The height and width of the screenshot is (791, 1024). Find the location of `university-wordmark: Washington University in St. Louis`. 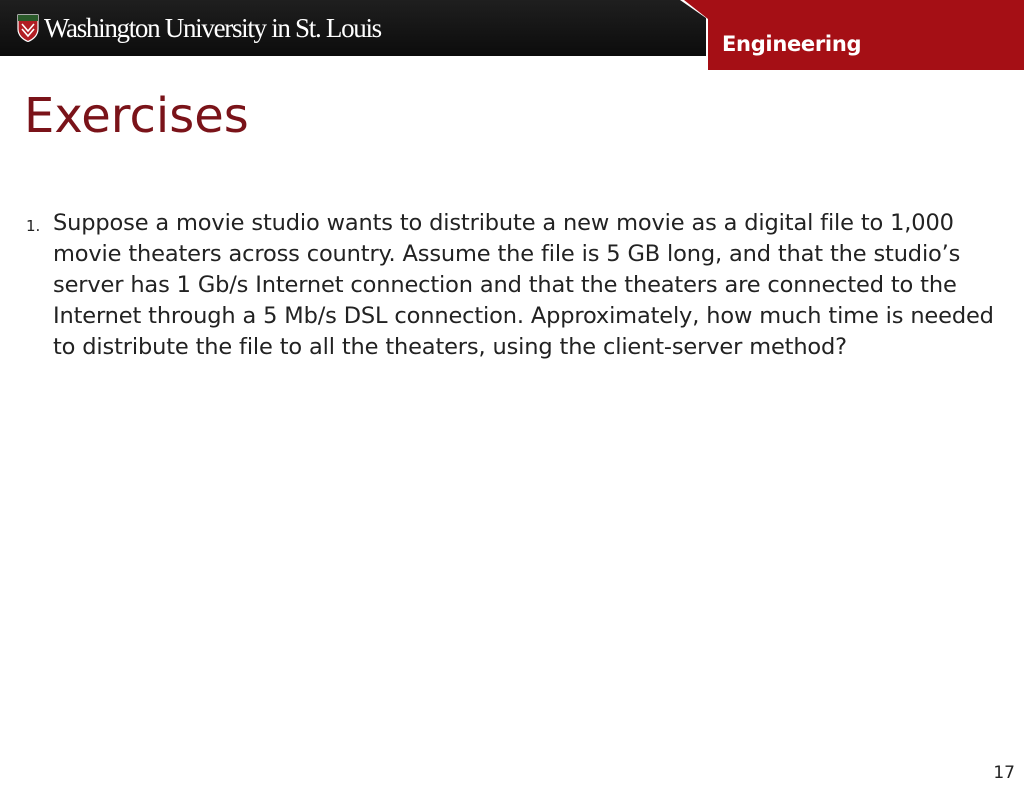

university-wordmark: Washington University in St. Louis is located at coordinates (213, 28).